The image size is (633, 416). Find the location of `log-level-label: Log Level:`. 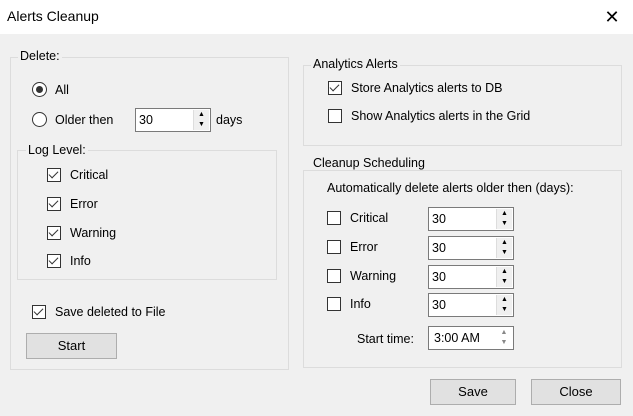

log-level-label: Log Level: is located at coordinates (57, 150).